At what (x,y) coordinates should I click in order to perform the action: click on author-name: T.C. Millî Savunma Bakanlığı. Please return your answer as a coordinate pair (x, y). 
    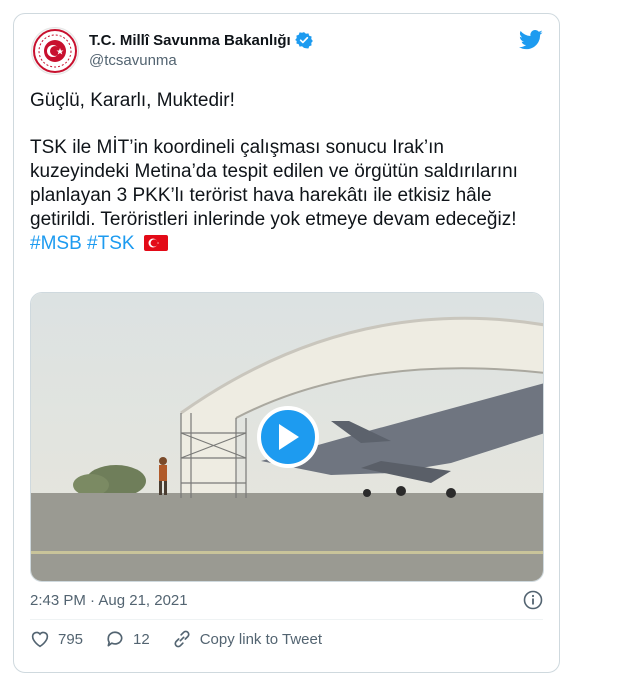
    Looking at the image, I should click on (190, 40).